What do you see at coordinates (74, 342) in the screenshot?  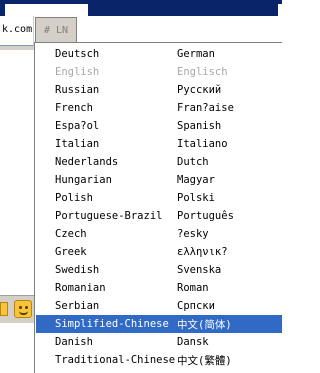 I see `menu-item-label: Danish` at bounding box center [74, 342].